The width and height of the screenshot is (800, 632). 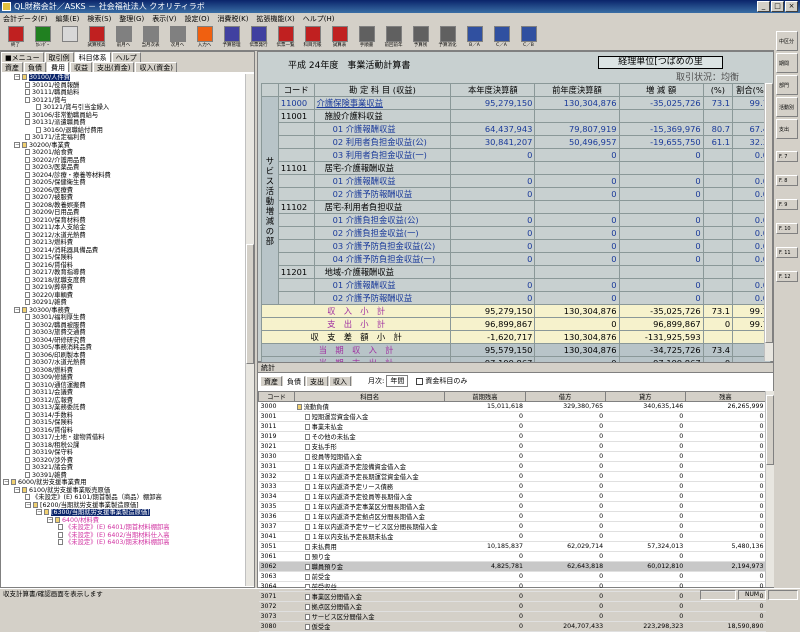 What do you see at coordinates (124, 438) in the screenshot?
I see `tree-node: 30317/土地・建物賃借料` at bounding box center [124, 438].